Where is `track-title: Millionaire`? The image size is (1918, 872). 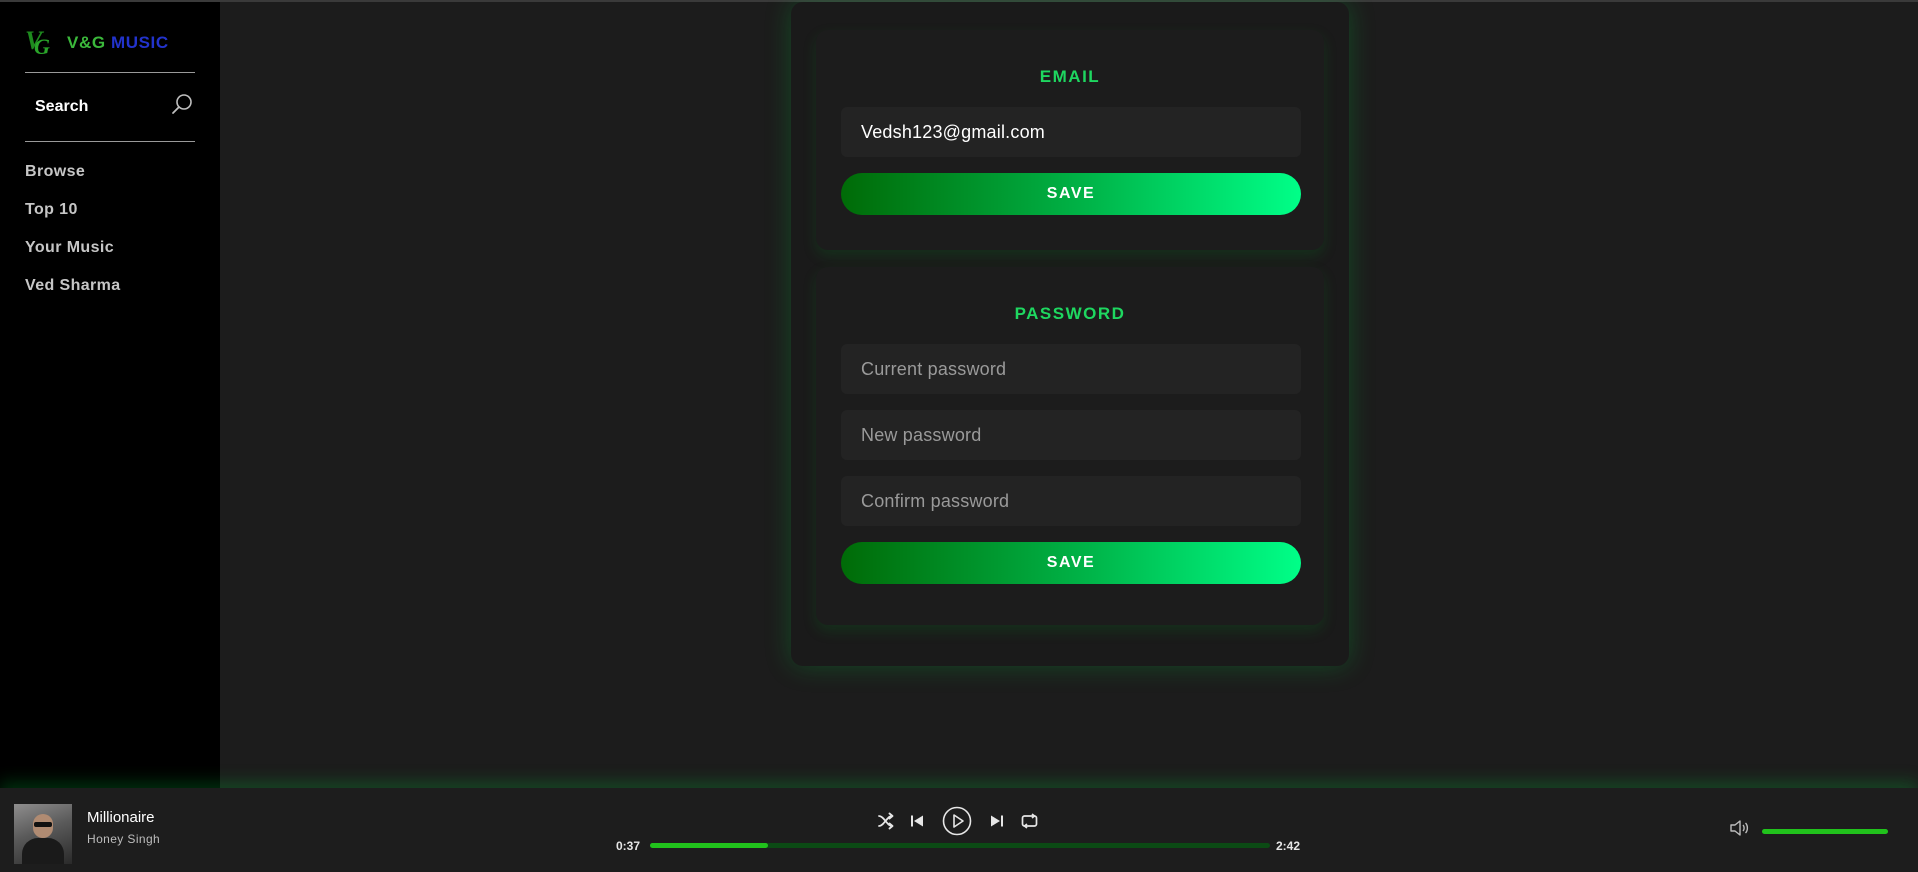
track-title: Millionaire is located at coordinates (121, 817).